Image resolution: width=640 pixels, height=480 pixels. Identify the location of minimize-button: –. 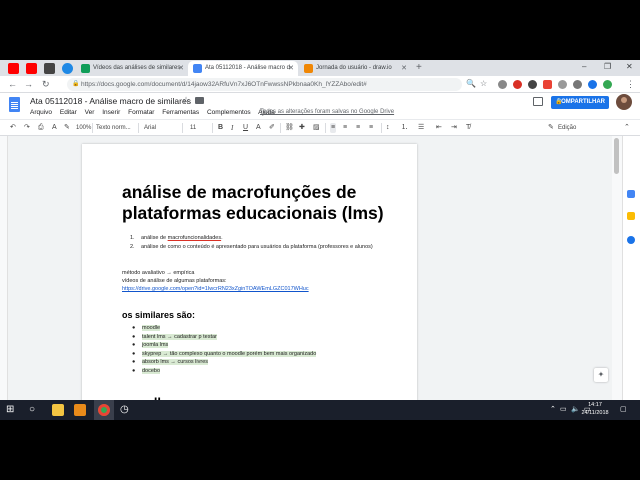
(584, 66).